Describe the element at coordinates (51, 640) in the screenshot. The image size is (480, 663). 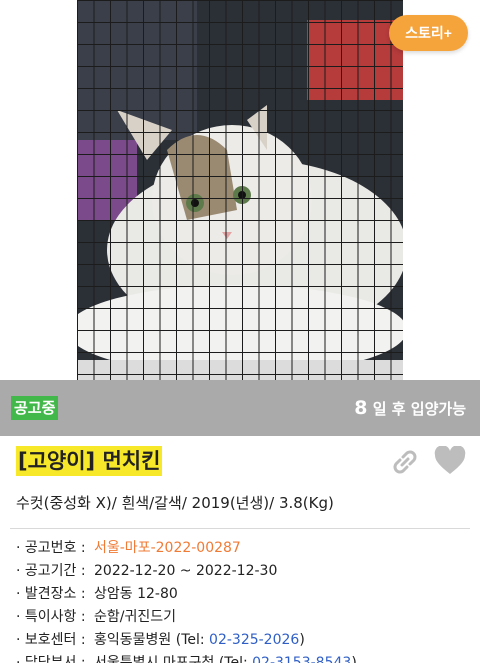
I see `detail-label: · 보호센터 :` at that location.